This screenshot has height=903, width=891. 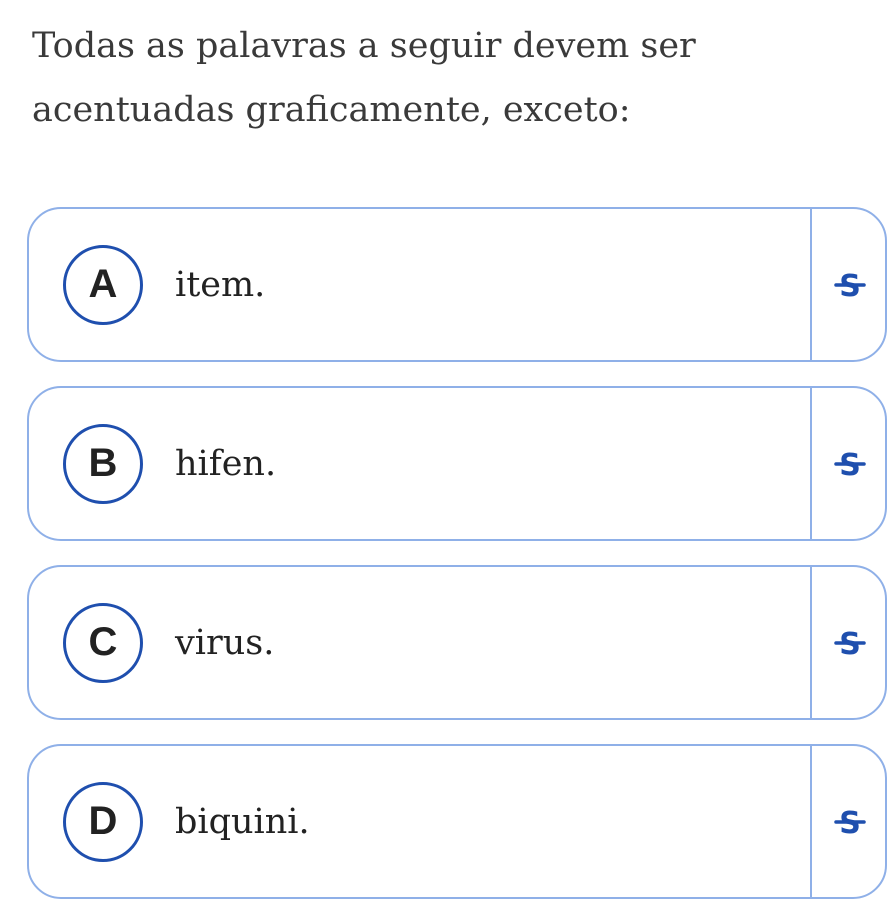 I want to click on strike-option-d-button: S, so click(x=849, y=821).